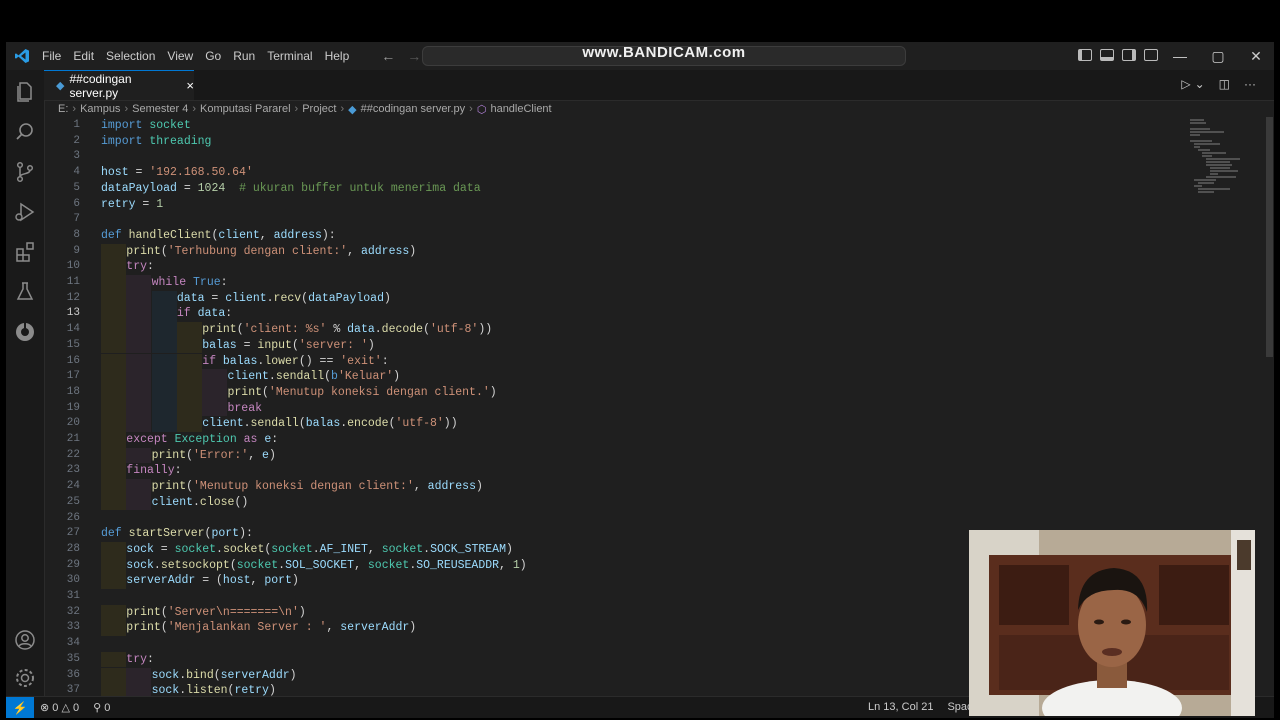  What do you see at coordinates (190, 283) in the screenshot?
I see `code-line: while True:` at bounding box center [190, 283].